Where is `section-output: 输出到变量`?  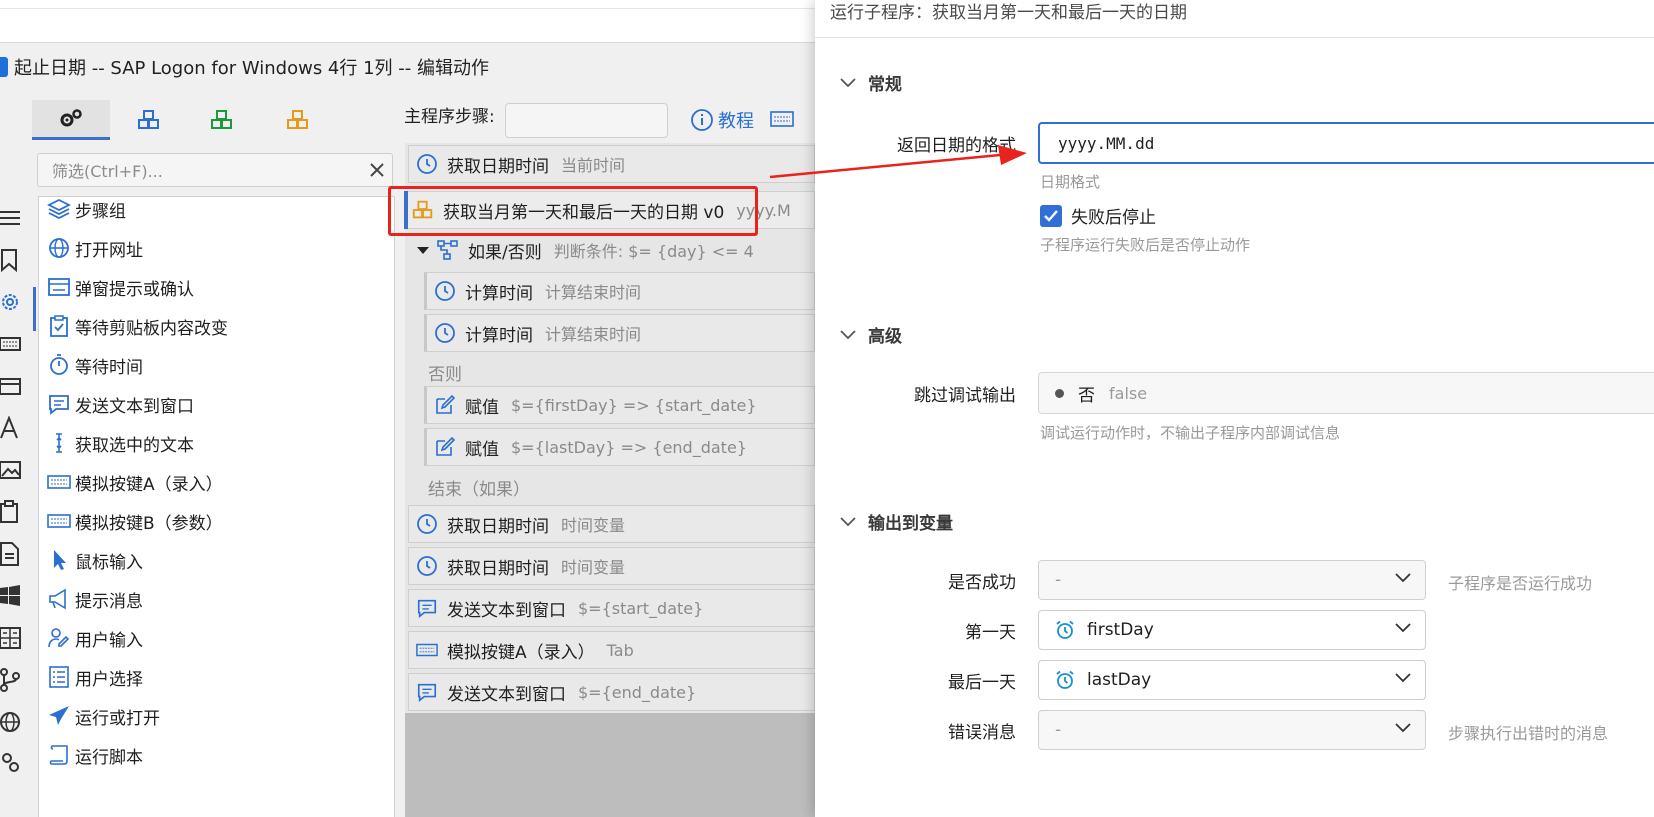
section-output: 输出到变量 is located at coordinates (896, 521).